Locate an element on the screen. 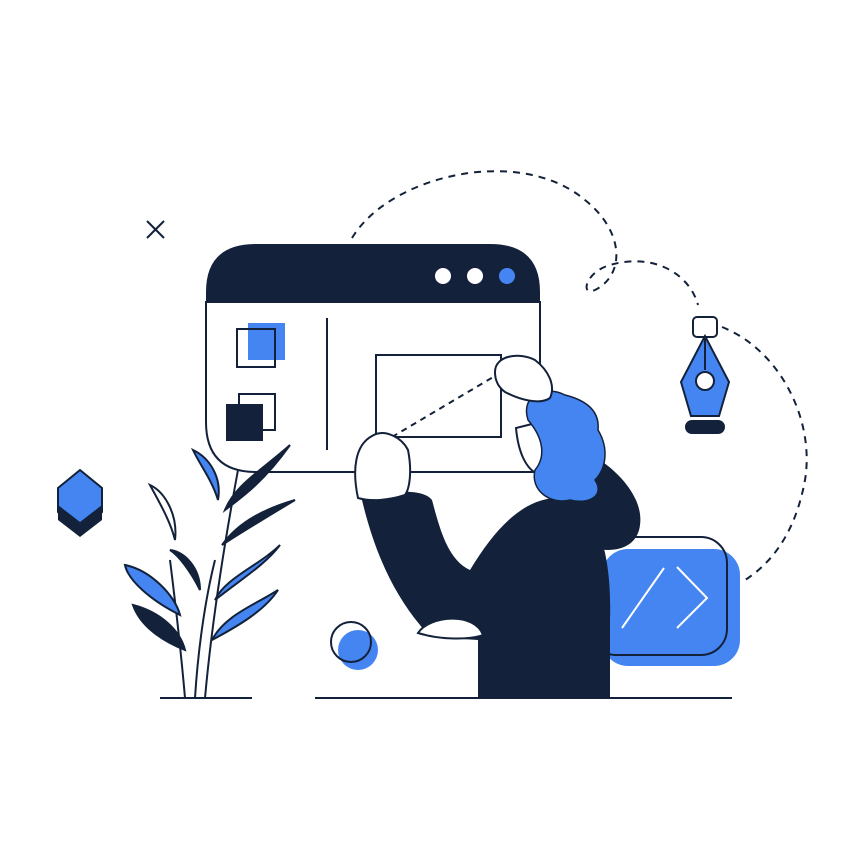  code-window-icon is located at coordinates (664, 601).